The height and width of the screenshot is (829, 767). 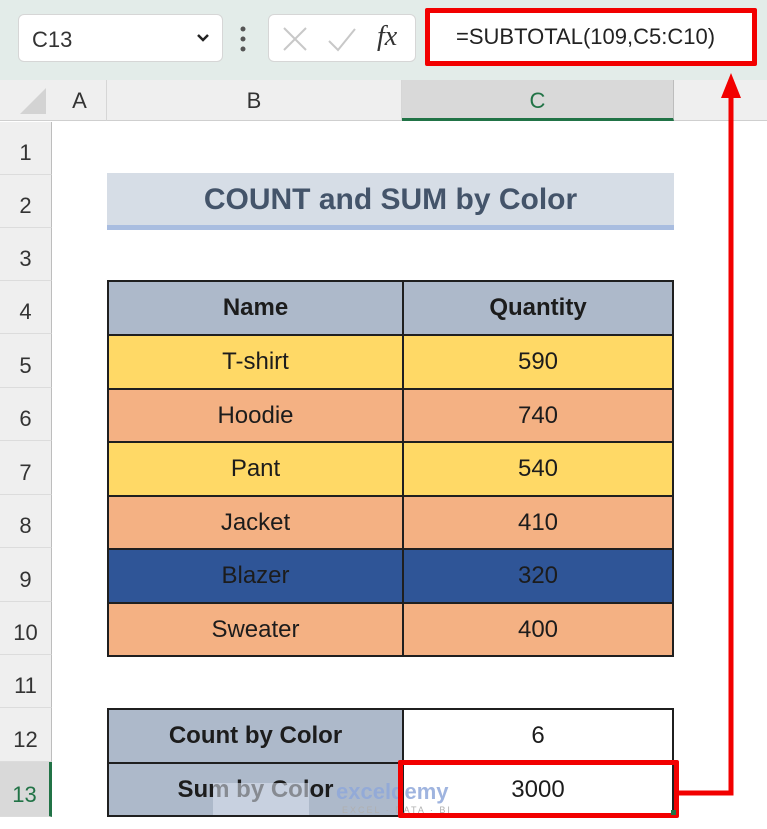 What do you see at coordinates (720, 100) in the screenshot?
I see `column-header-d` at bounding box center [720, 100].